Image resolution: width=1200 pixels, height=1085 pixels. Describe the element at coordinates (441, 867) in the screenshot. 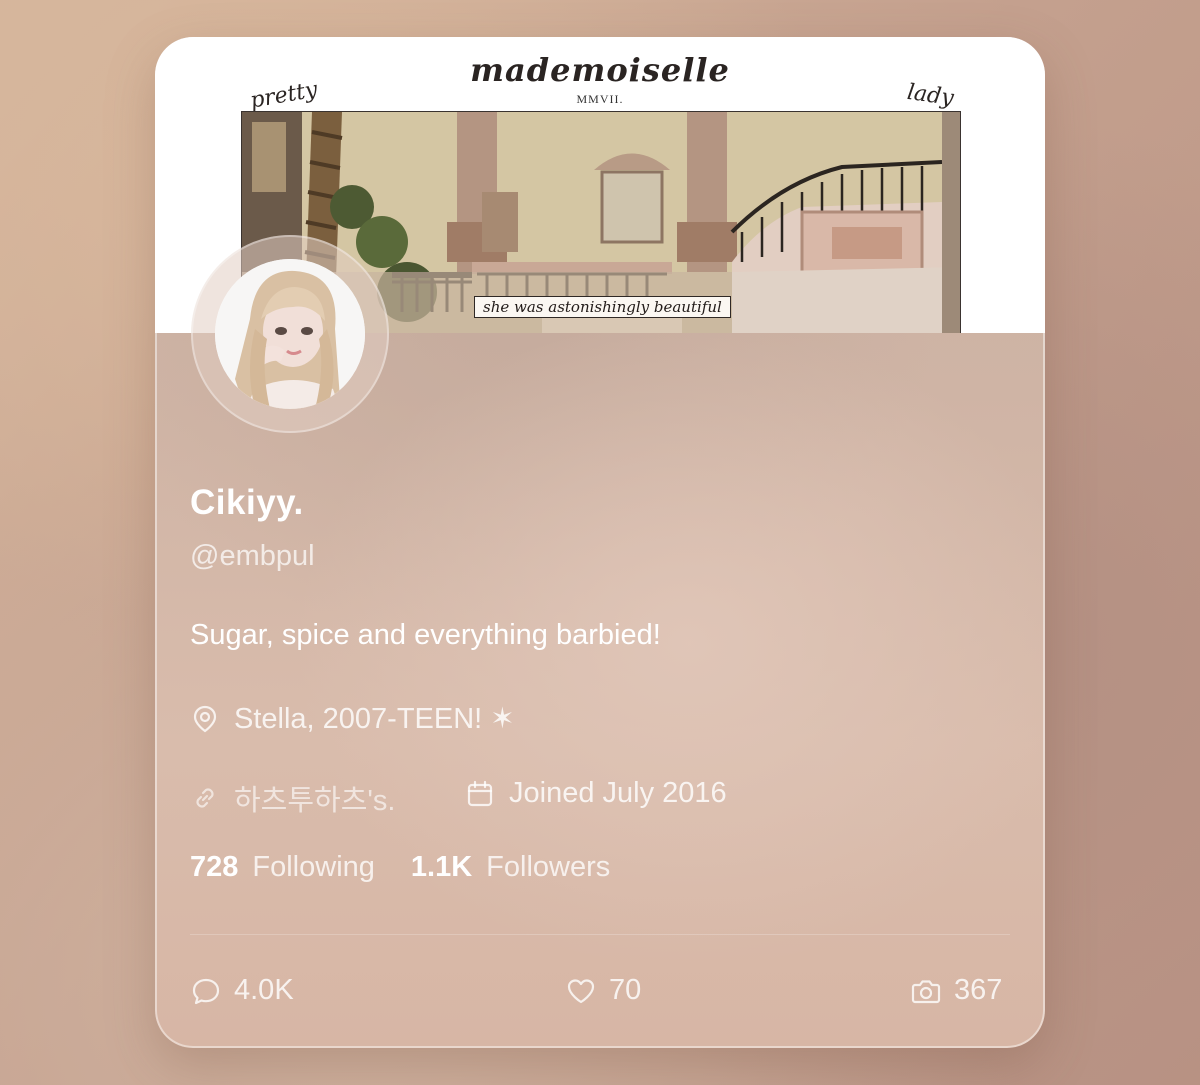

I see `followers-count: 1.1K` at that location.